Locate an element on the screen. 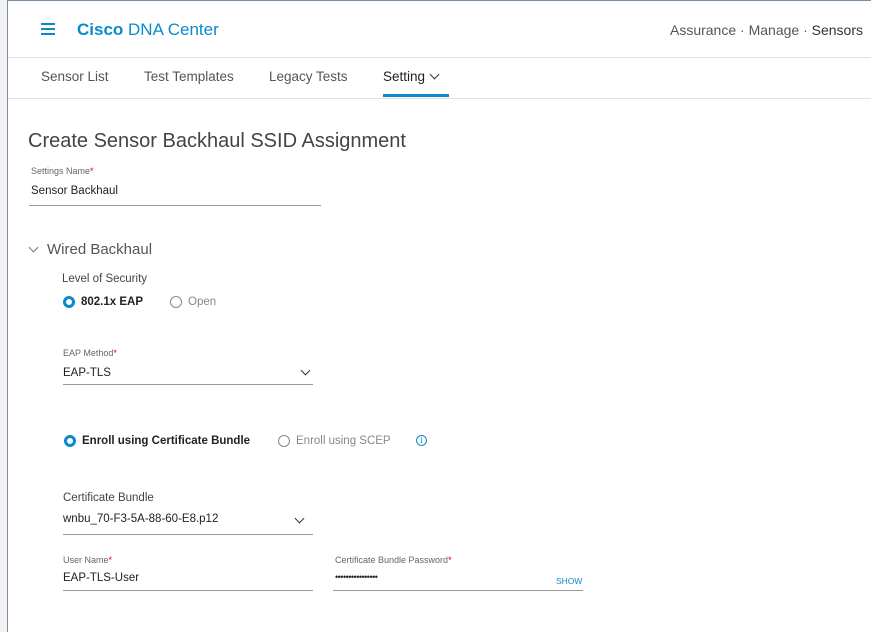 This screenshot has width=871, height=632. tab-setting-label: Setting is located at coordinates (404, 76).